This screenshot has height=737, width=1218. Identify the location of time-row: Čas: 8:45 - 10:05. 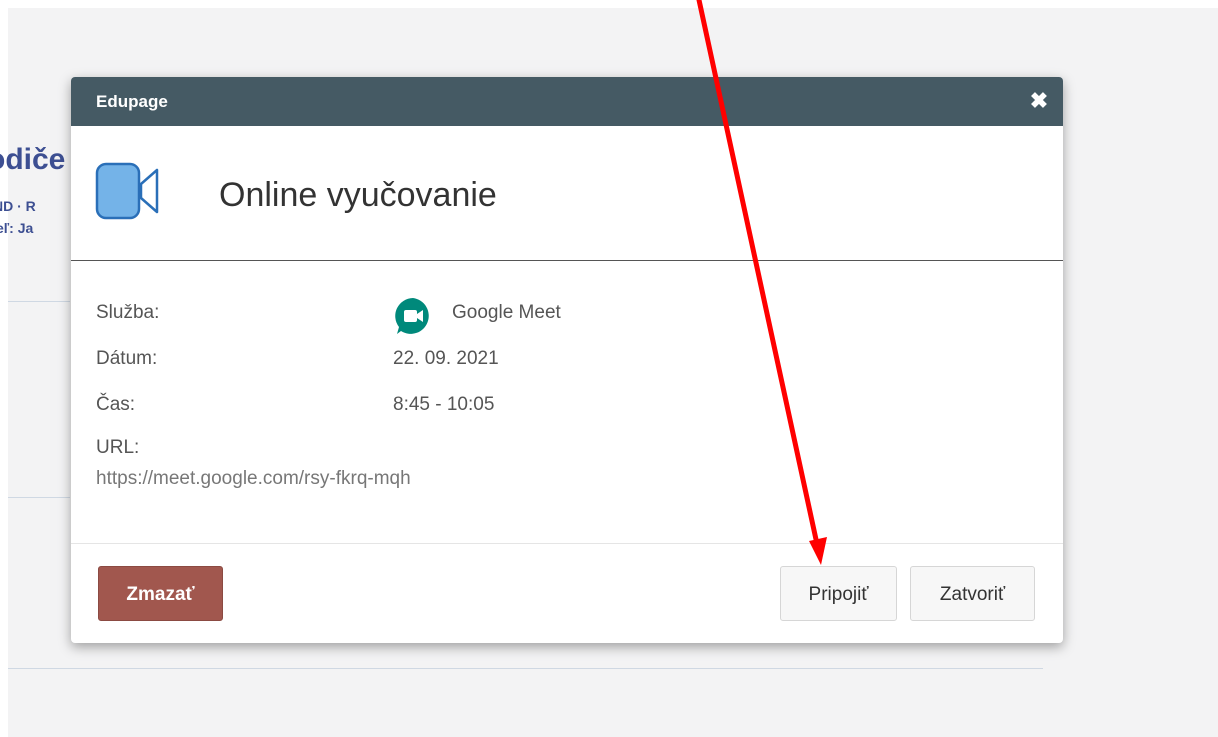
(566, 414).